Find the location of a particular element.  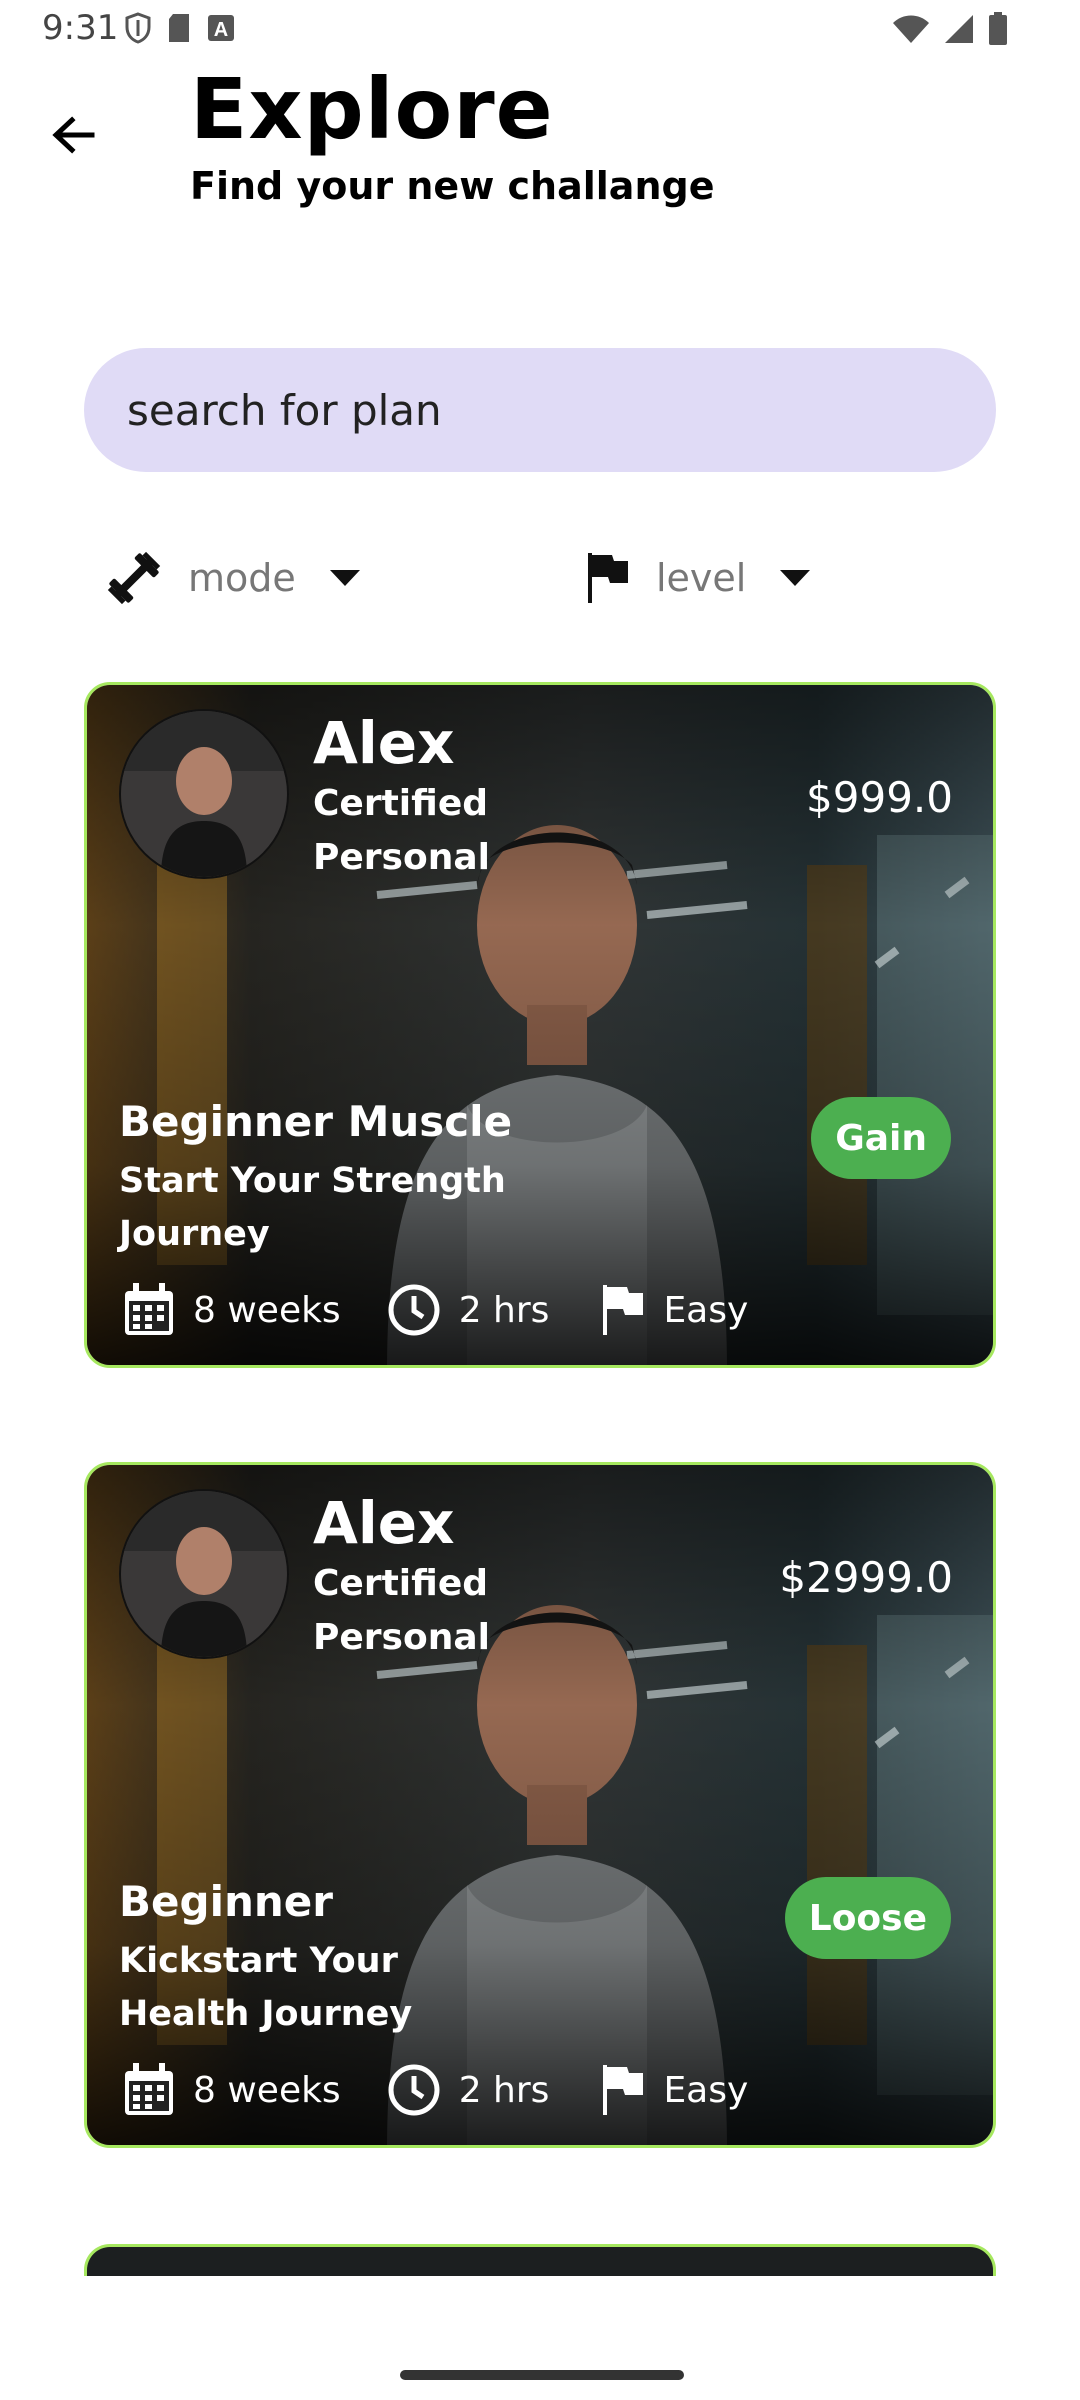

mode-dropdown: mode is located at coordinates (233, 578).